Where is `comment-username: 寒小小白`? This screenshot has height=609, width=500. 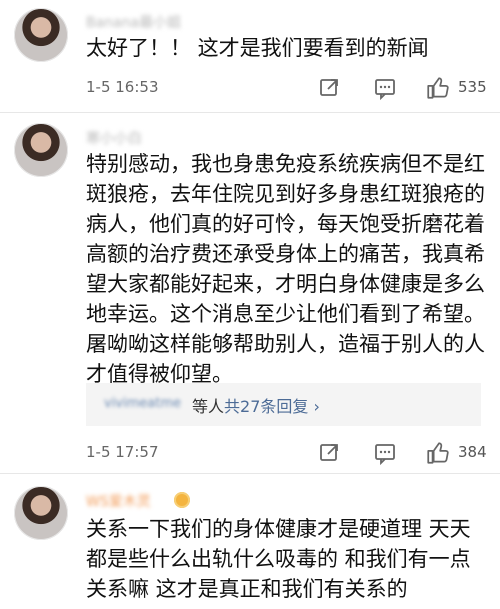 comment-username: 寒小小白 is located at coordinates (114, 138).